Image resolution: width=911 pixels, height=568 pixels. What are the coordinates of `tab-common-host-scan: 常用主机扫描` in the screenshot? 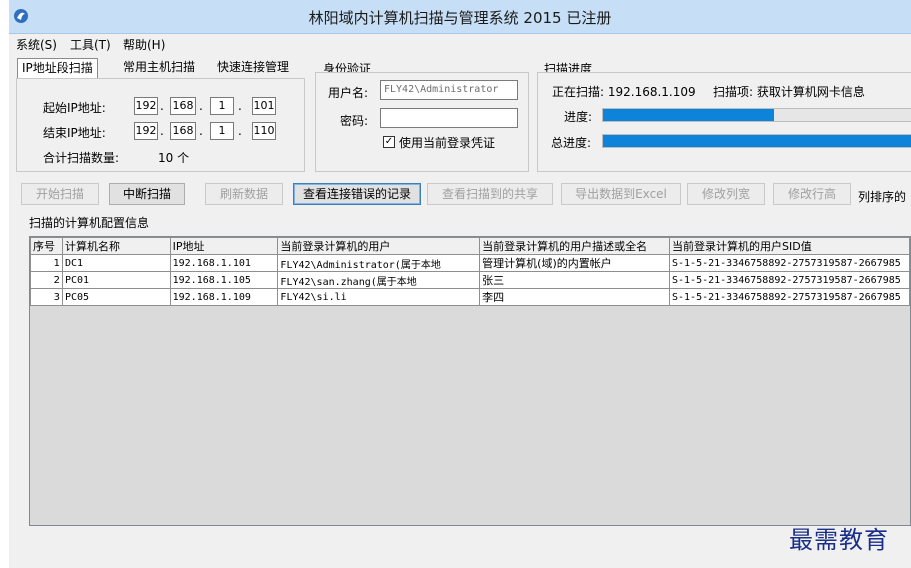 It's located at (159, 68).